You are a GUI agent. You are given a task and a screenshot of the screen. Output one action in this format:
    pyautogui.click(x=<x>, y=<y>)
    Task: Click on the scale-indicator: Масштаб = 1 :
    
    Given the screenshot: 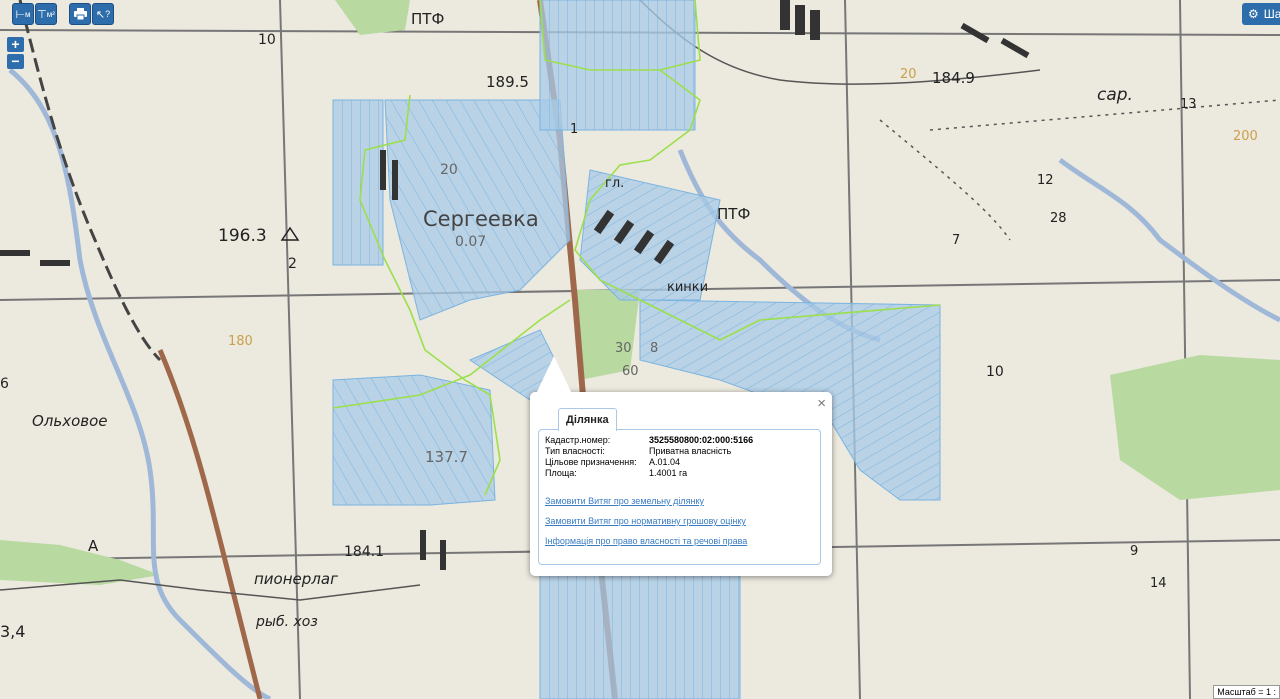 What is the action you would take?
    pyautogui.click(x=1246, y=692)
    